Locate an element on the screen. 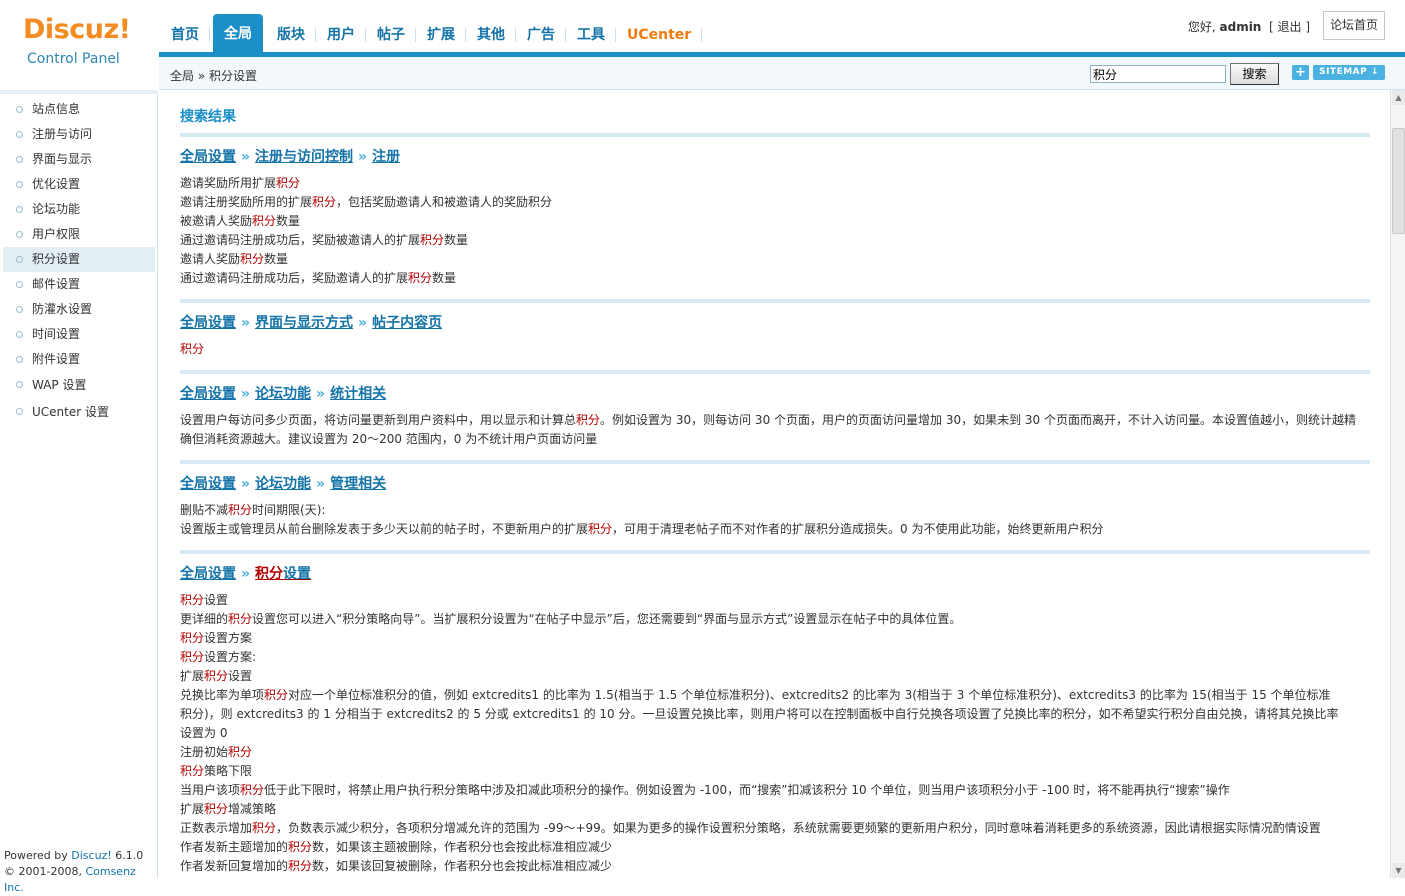 The width and height of the screenshot is (1405, 896). powered-by: Powered by Discuz! 6.1.0 is located at coordinates (80, 856).